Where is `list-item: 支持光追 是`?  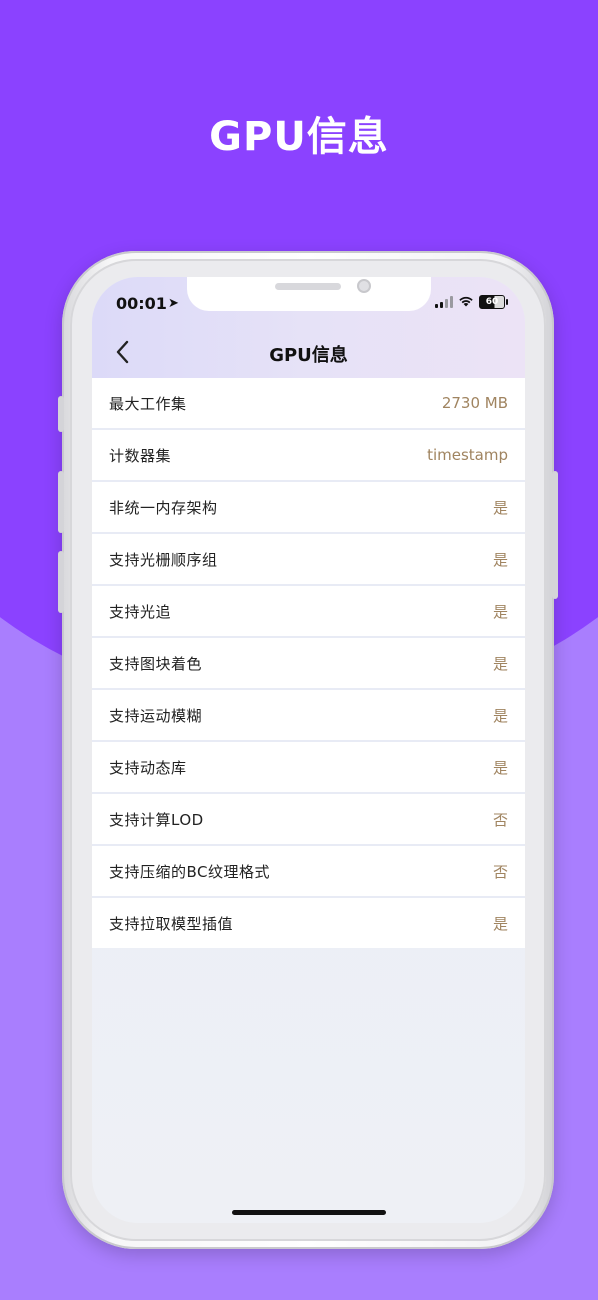 list-item: 支持光追 是 is located at coordinates (308, 612).